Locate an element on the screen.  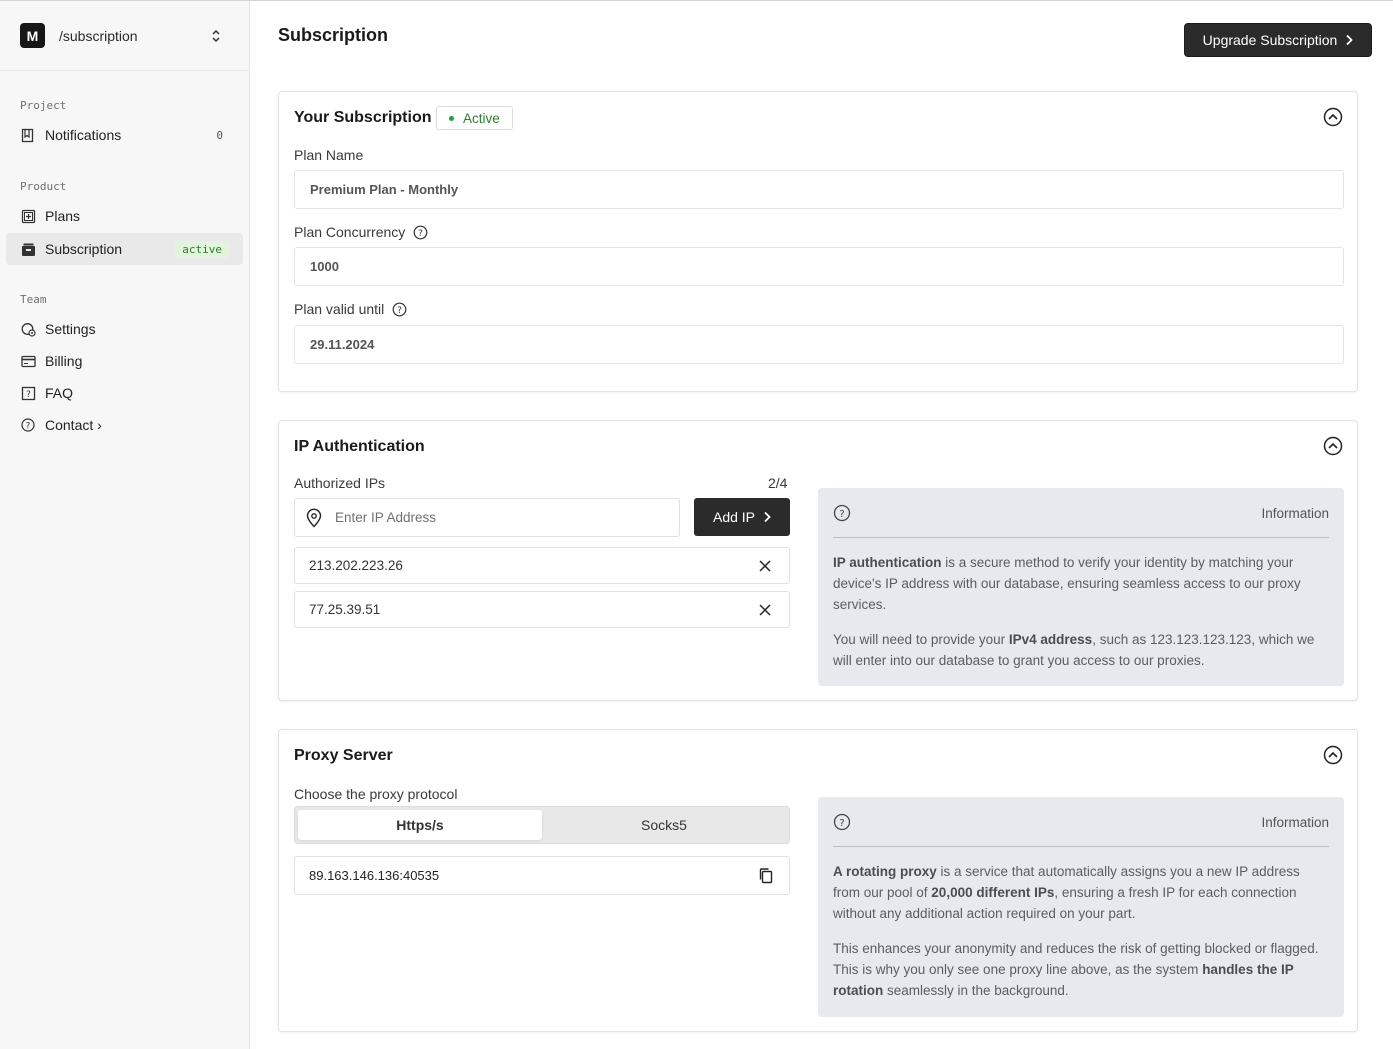
sidebar-item-label: Subscription is located at coordinates (84, 249).